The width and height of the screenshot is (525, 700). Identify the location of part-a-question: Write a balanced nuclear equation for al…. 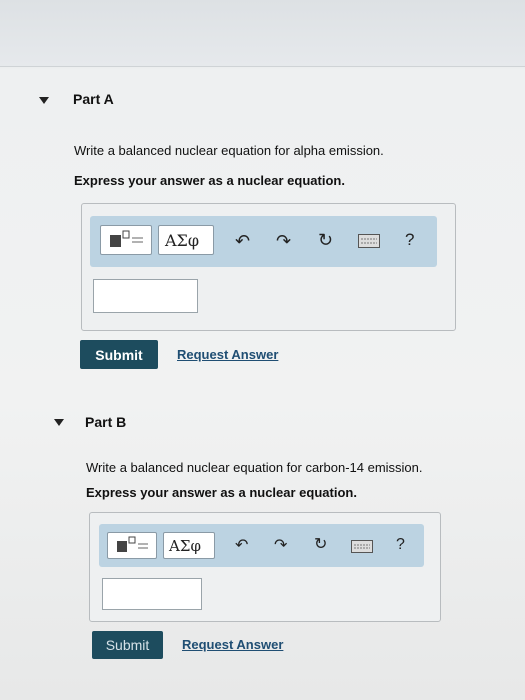
(229, 150).